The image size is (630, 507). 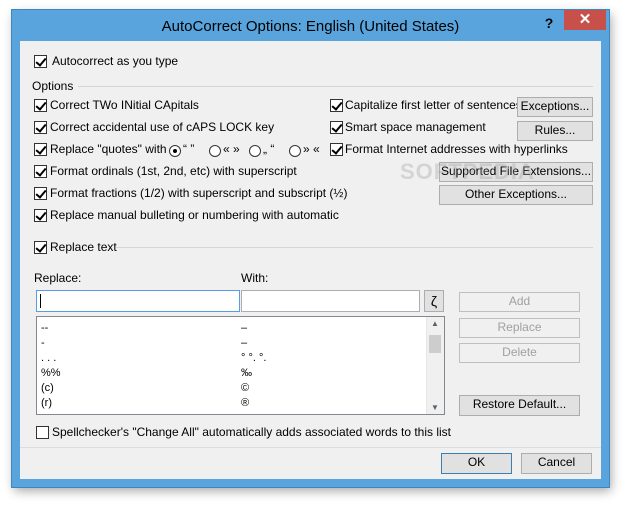 What do you see at coordinates (189, 149) in the screenshot?
I see `quote-style-label-1: “ ”` at bounding box center [189, 149].